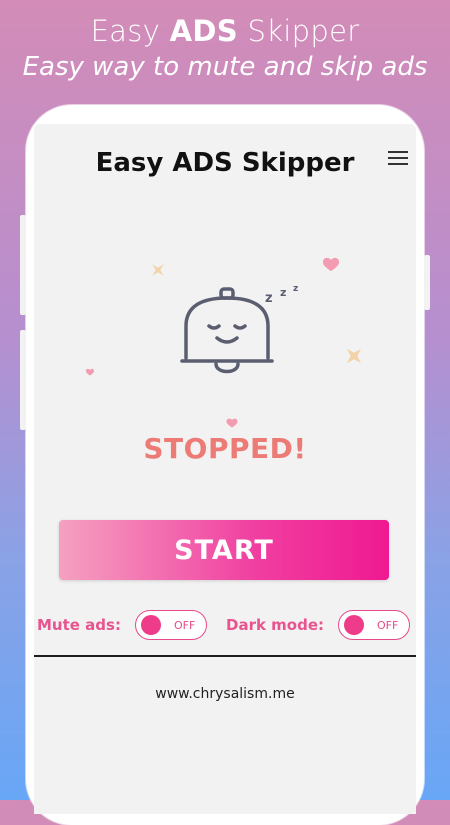  What do you see at coordinates (203, 31) in the screenshot?
I see `promo-title-bold: ADS` at bounding box center [203, 31].